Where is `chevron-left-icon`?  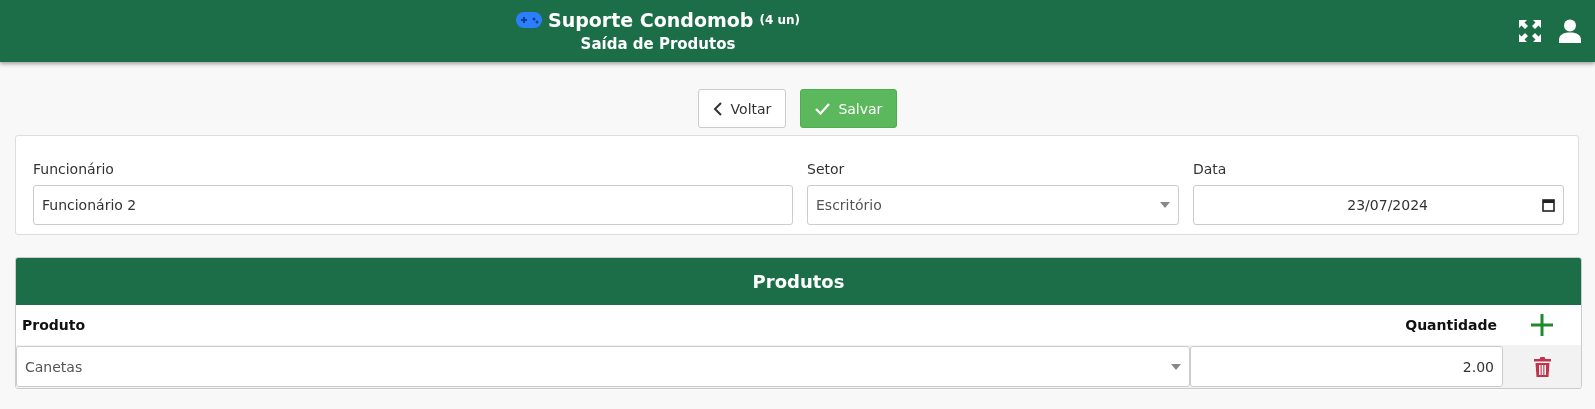
chevron-left-icon is located at coordinates (717, 108).